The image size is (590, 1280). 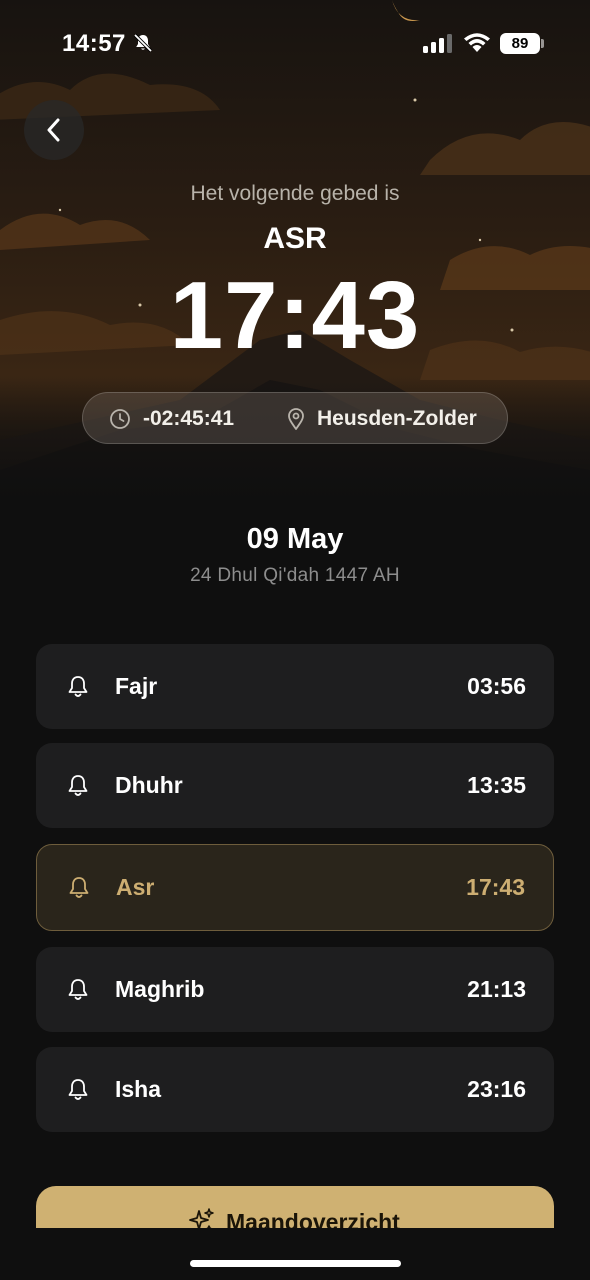 I want to click on prayer-name: Isha, so click(x=138, y=1089).